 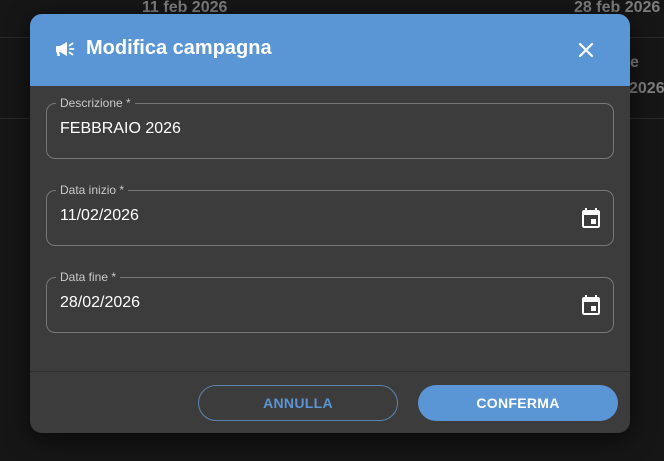 I want to click on megaphone-icon, so click(x=65, y=49).